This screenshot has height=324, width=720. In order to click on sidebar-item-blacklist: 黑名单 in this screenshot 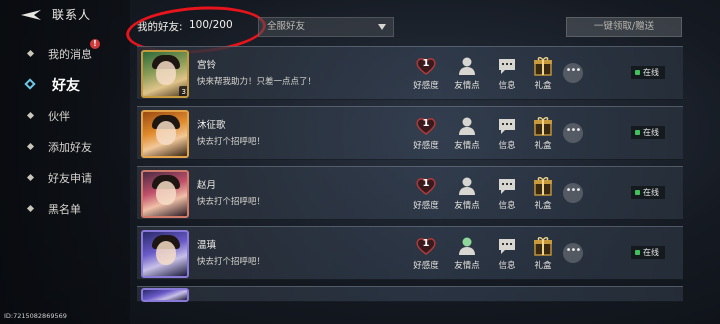, I will do `click(65, 208)`.